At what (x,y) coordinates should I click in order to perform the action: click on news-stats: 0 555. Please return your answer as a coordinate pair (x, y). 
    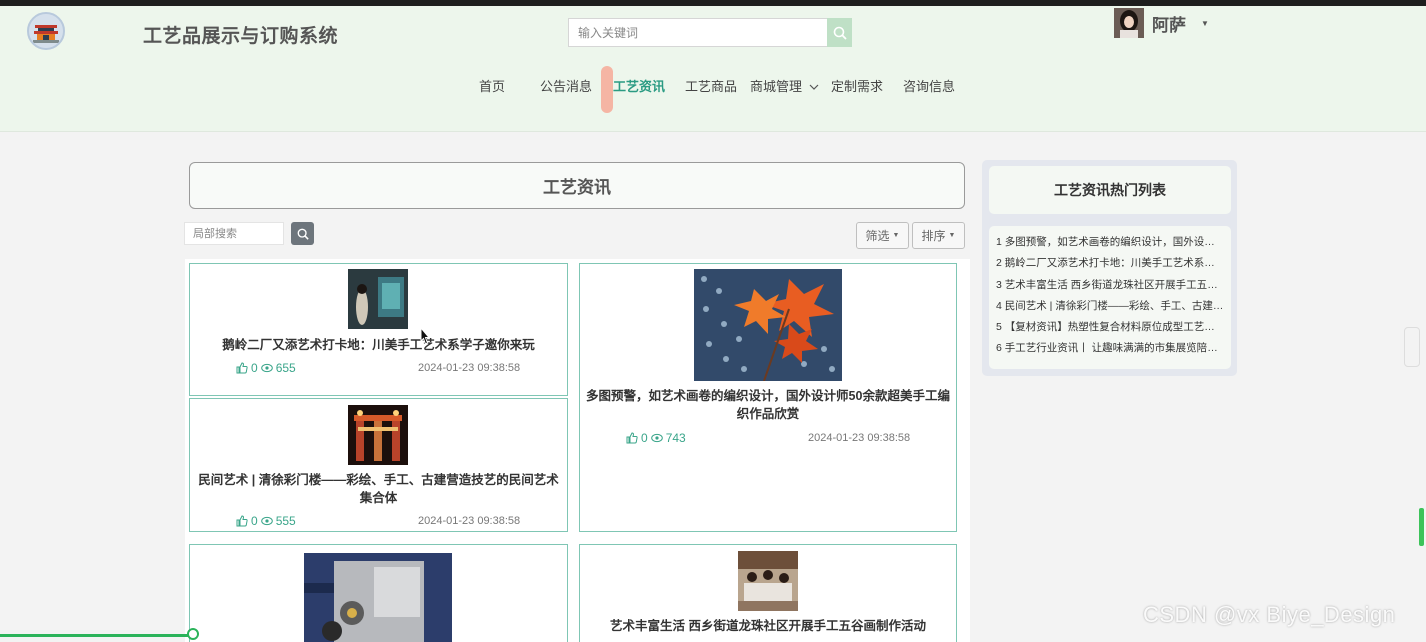
    Looking at the image, I should click on (266, 521).